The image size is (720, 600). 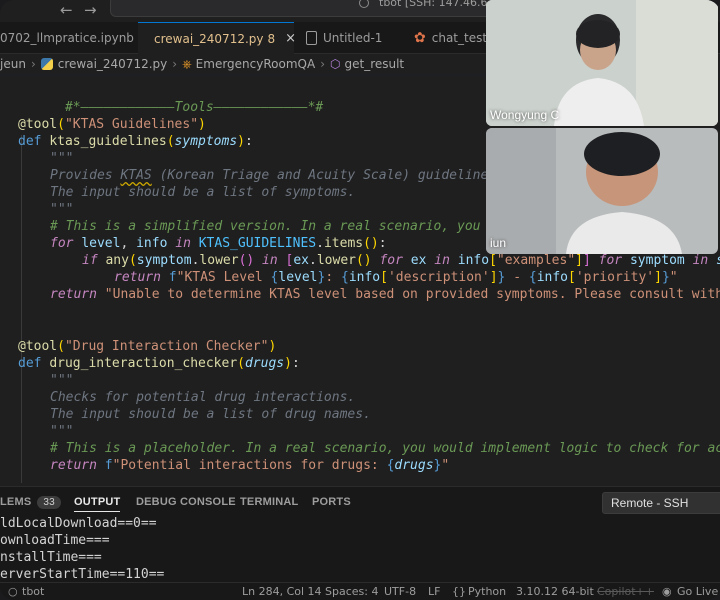 I want to click on tab-untitled: Untitled-1, so click(x=351, y=38).